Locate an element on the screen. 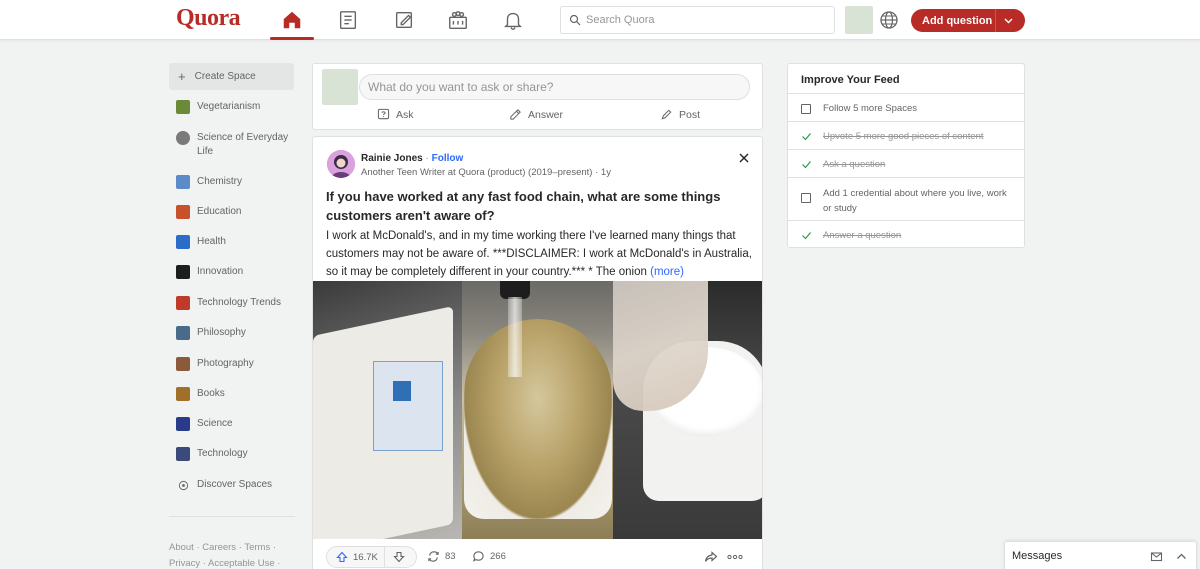  sidebar-item-vegetarianism: Vegetarianism is located at coordinates (233, 107).